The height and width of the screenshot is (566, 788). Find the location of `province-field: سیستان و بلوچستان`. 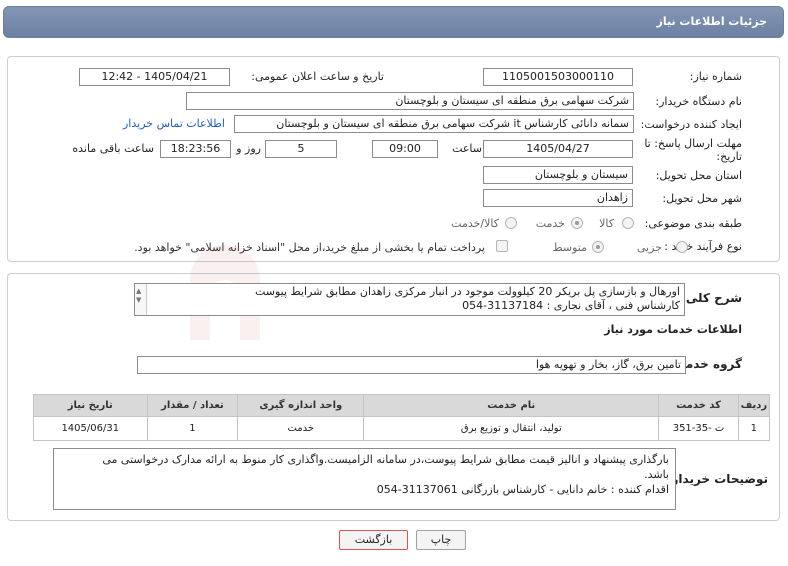

province-field: سیستان و بلوچستان is located at coordinates (558, 175).